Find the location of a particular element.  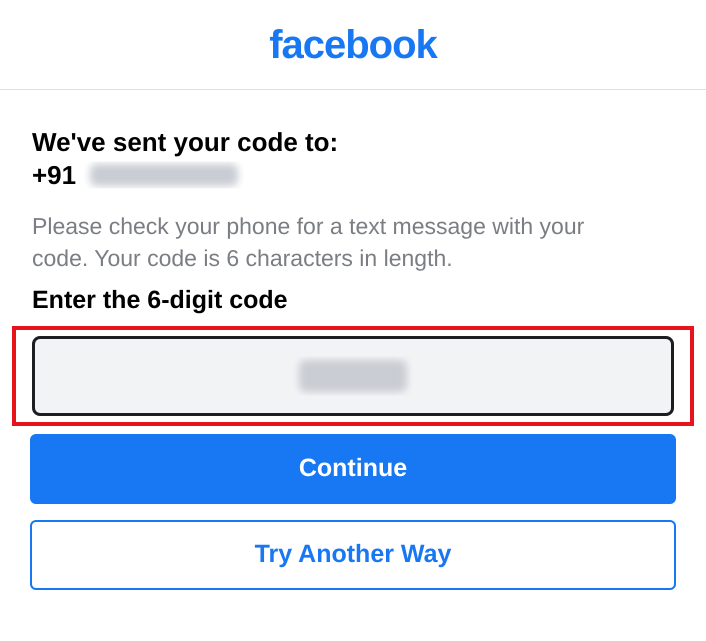

logo: facebook is located at coordinates (353, 44).